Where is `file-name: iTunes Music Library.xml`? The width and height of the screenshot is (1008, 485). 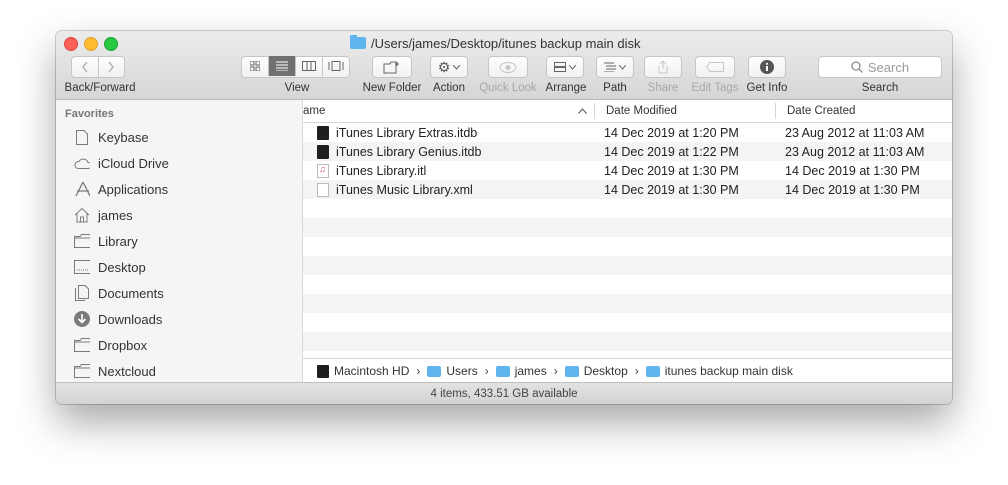 file-name: iTunes Music Library.xml is located at coordinates (404, 189).